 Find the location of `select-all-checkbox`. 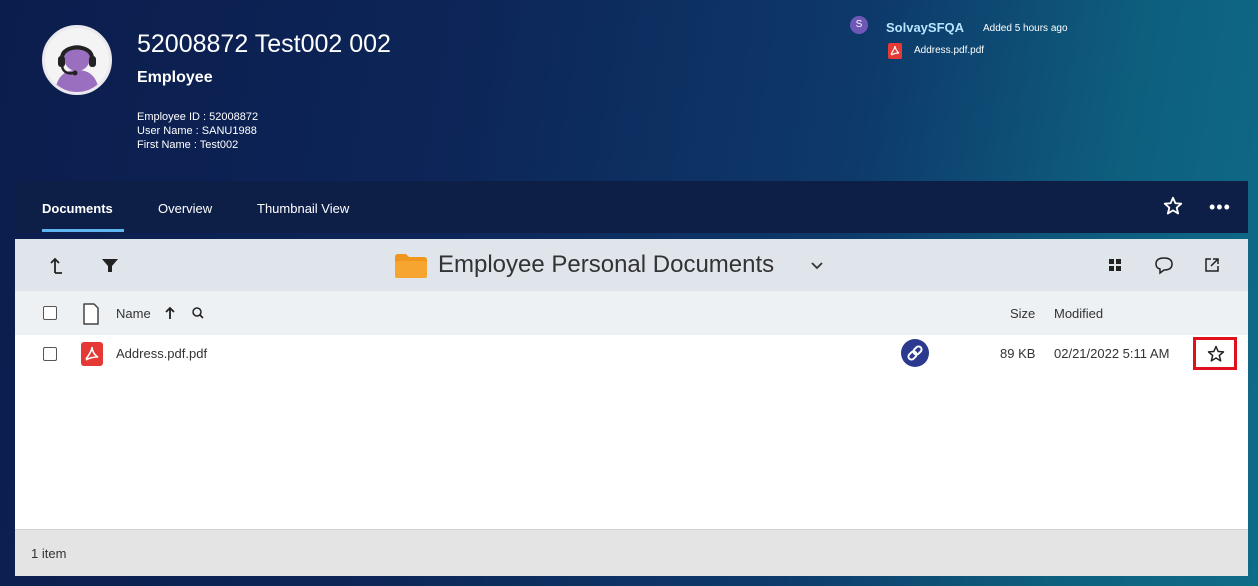

select-all-checkbox is located at coordinates (50, 313).